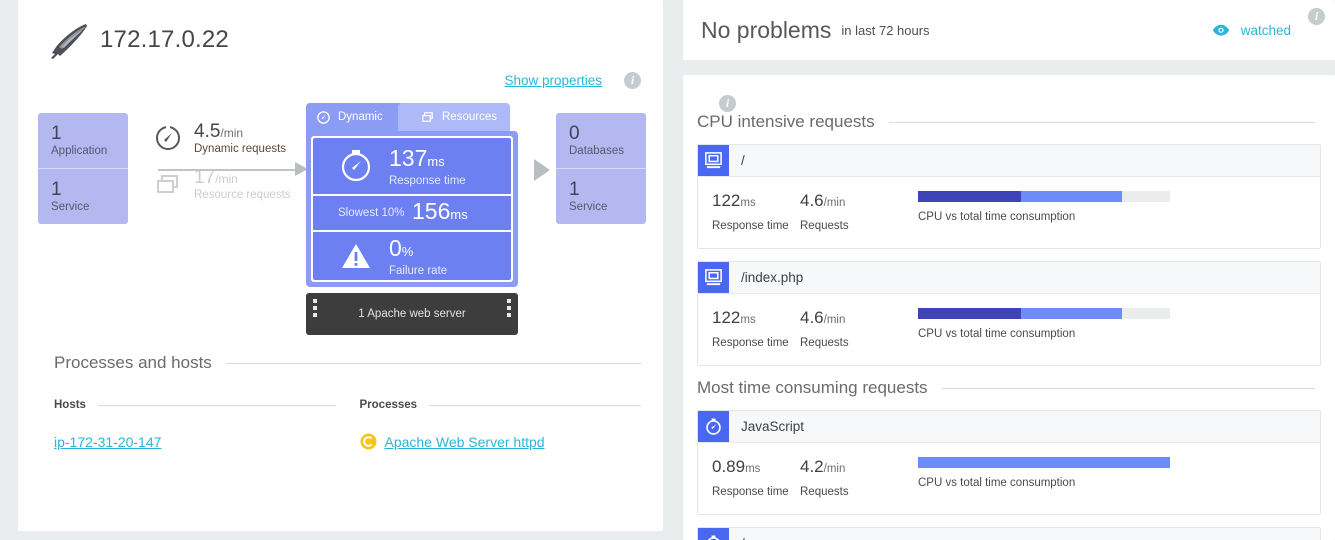  Describe the element at coordinates (368, 441) in the screenshot. I see `yellow-c-icon` at that location.